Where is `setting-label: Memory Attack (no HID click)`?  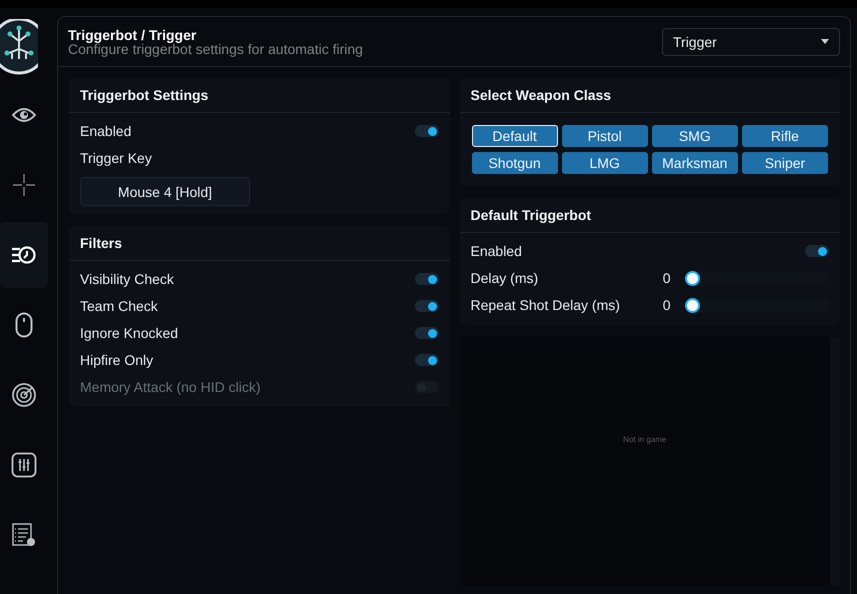 setting-label: Memory Attack (no HID click) is located at coordinates (170, 387).